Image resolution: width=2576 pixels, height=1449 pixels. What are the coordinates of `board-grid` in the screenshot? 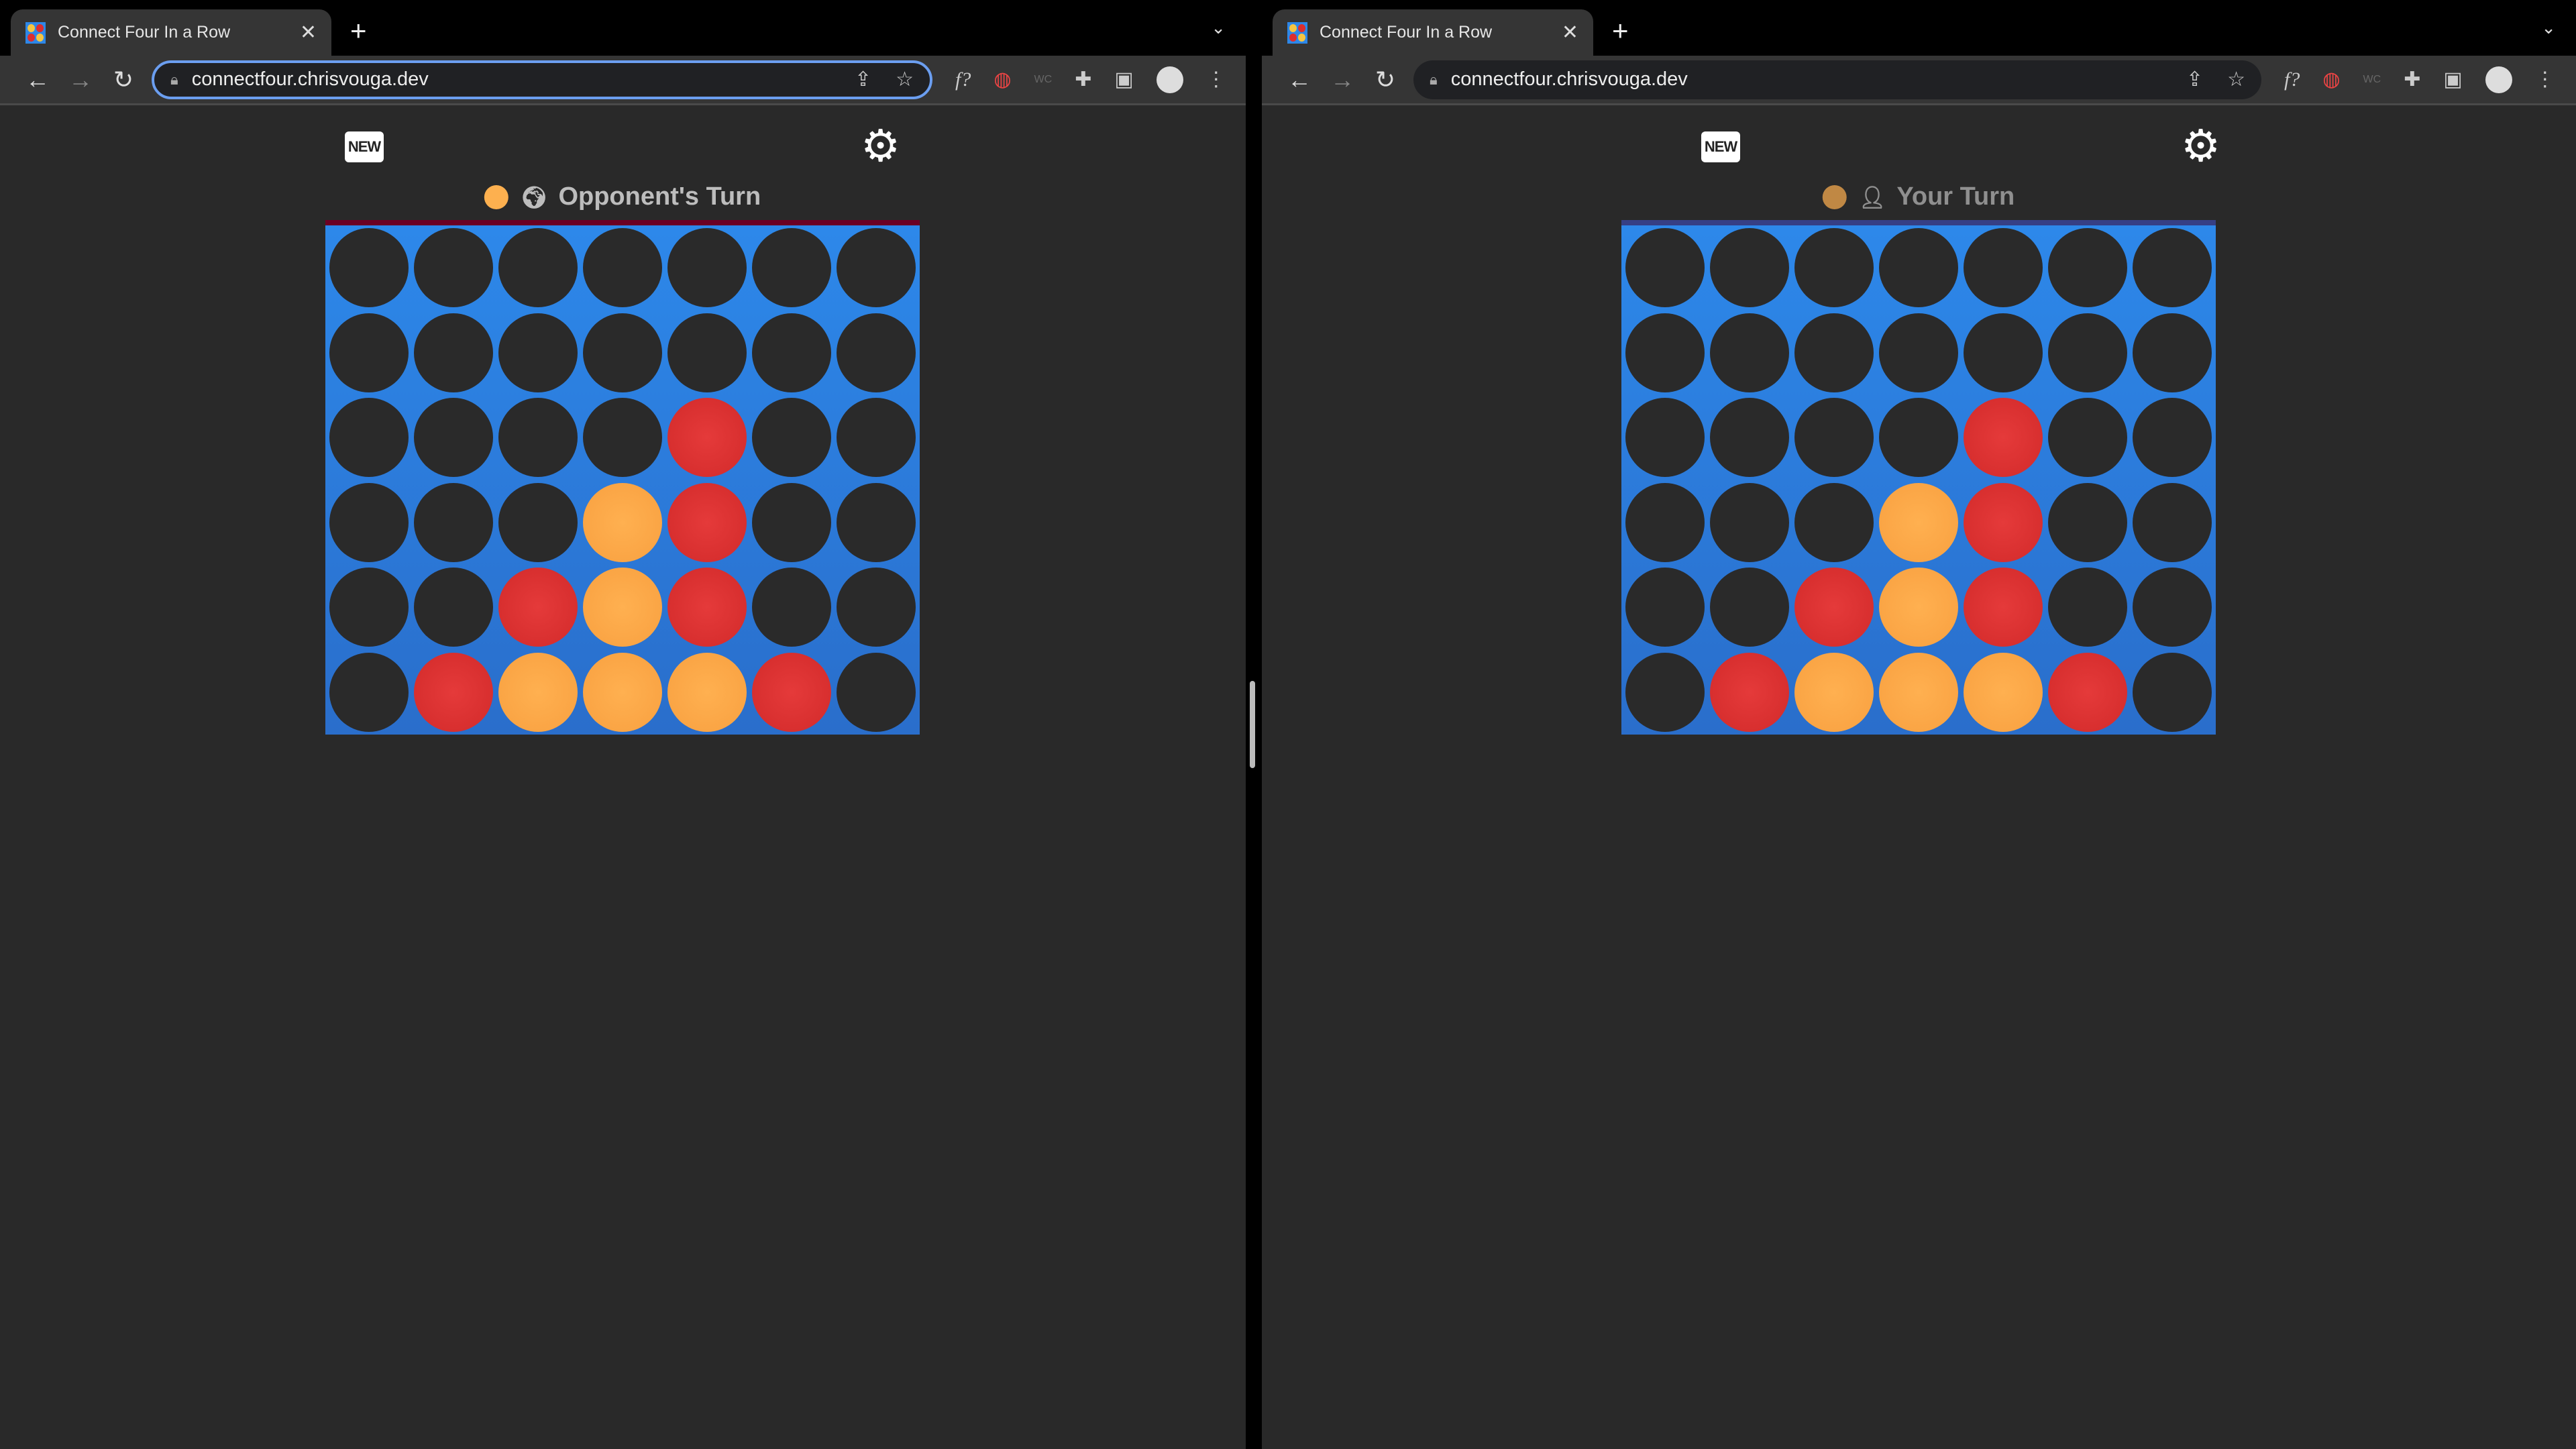 It's located at (1918, 480).